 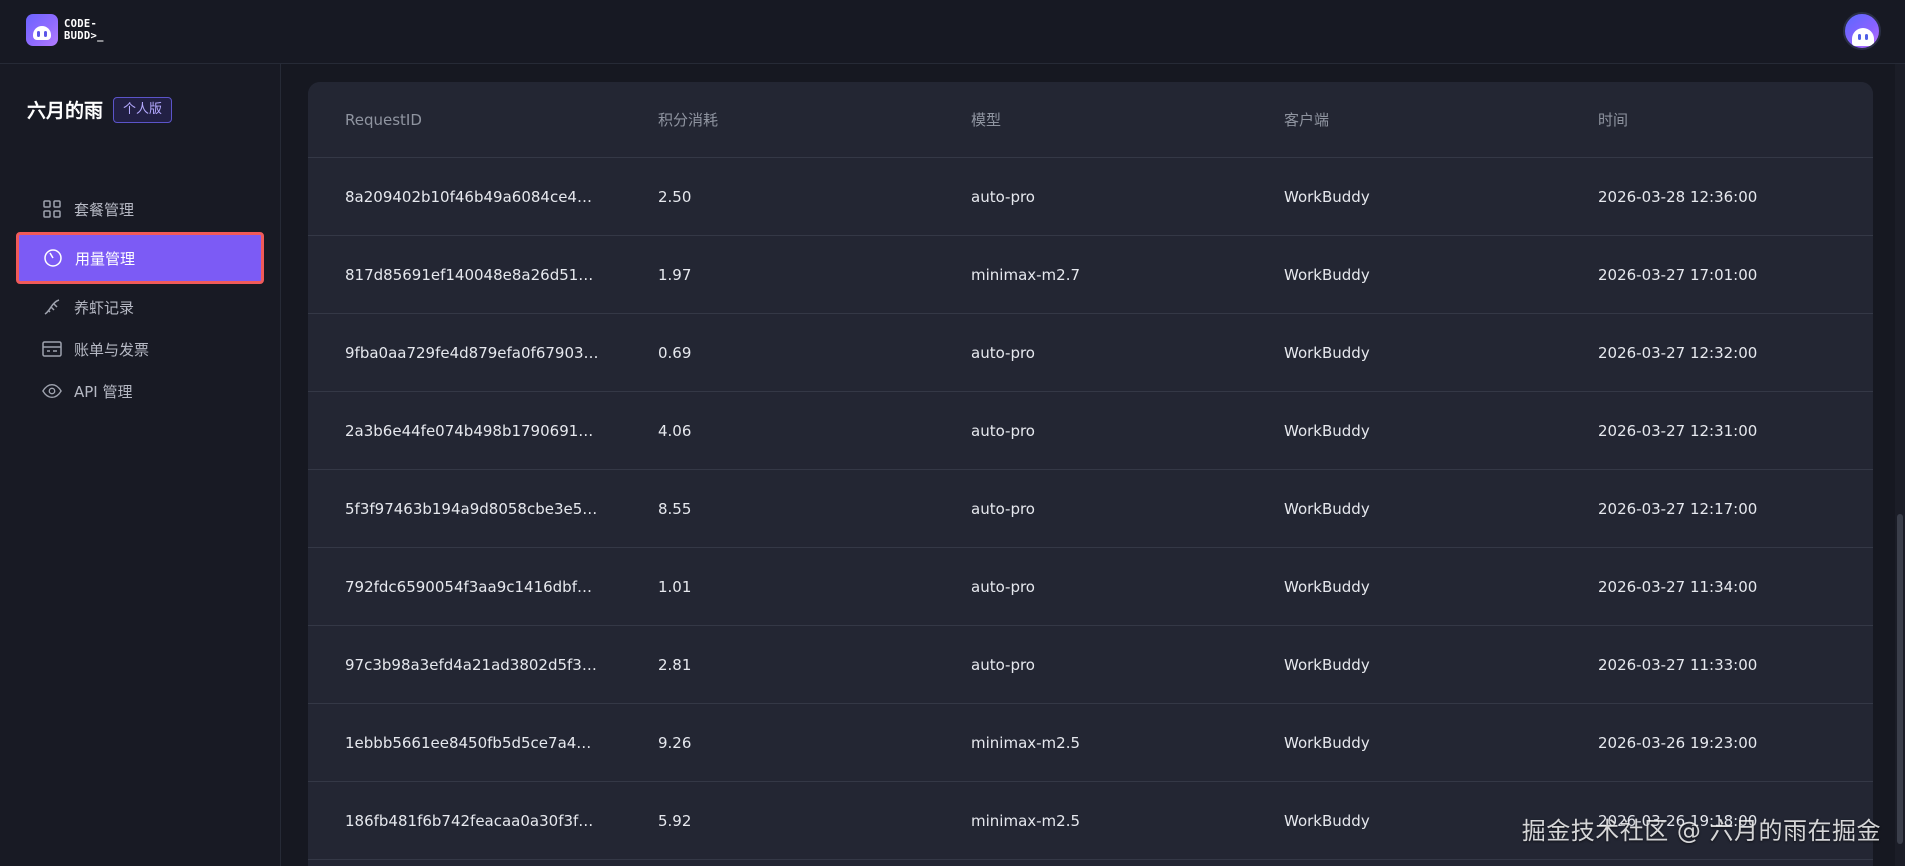 I want to click on scrollbar-thumb, so click(x=1900, y=679).